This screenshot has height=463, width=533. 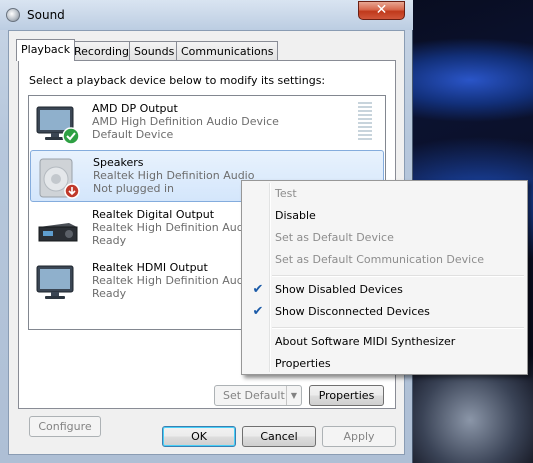 What do you see at coordinates (384, 364) in the screenshot?
I see `menu-item-properties: Properties` at bounding box center [384, 364].